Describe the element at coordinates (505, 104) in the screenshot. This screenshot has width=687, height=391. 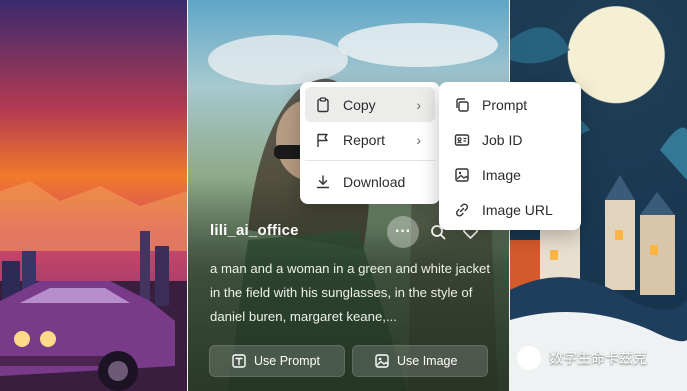
I see `submenu-item-label: Prompt` at that location.